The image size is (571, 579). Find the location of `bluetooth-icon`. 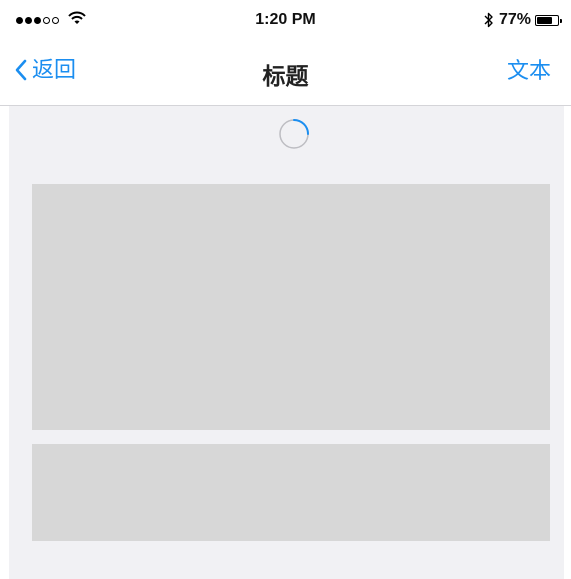

bluetooth-icon is located at coordinates (488, 20).